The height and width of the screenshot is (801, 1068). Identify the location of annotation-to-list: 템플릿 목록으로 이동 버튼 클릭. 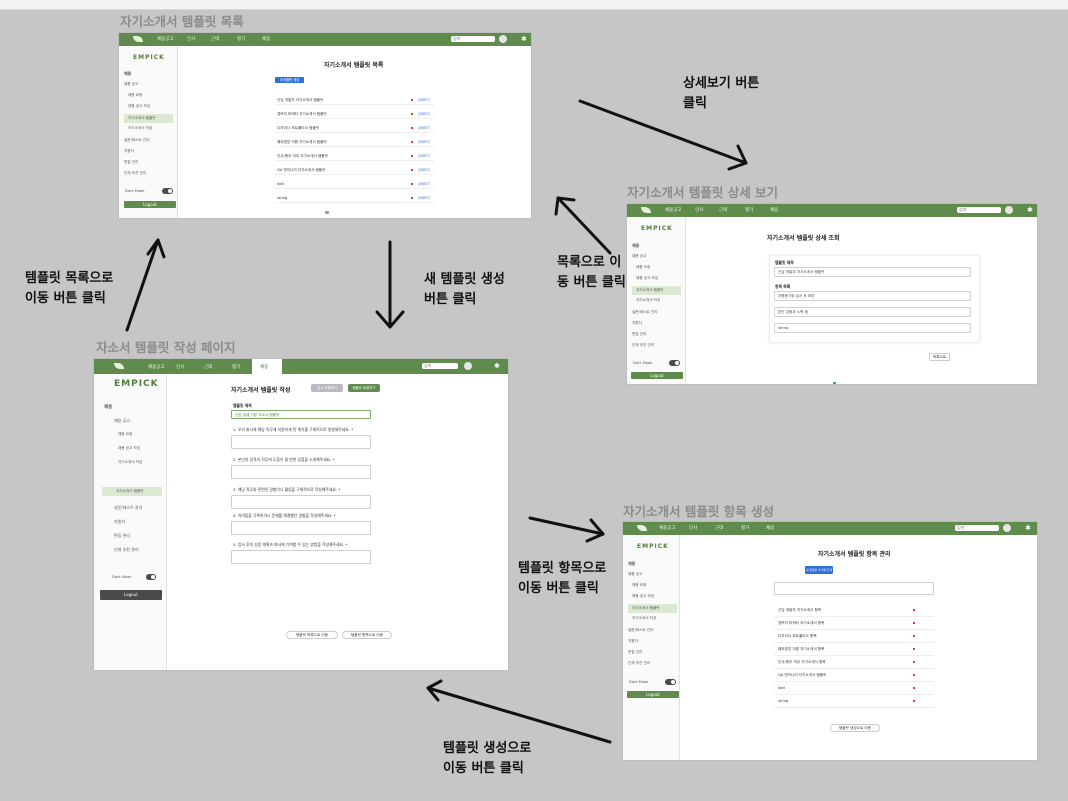
(69, 288).